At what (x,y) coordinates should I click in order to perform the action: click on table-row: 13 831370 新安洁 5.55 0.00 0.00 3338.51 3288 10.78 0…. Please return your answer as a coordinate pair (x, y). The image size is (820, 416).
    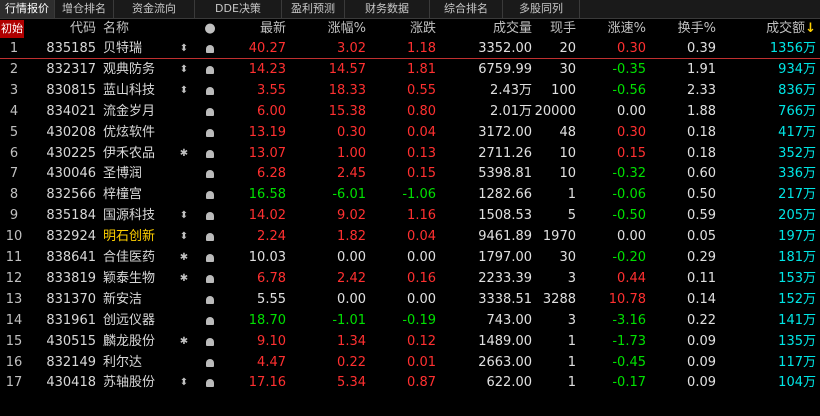
    Looking at the image, I should click on (410, 300).